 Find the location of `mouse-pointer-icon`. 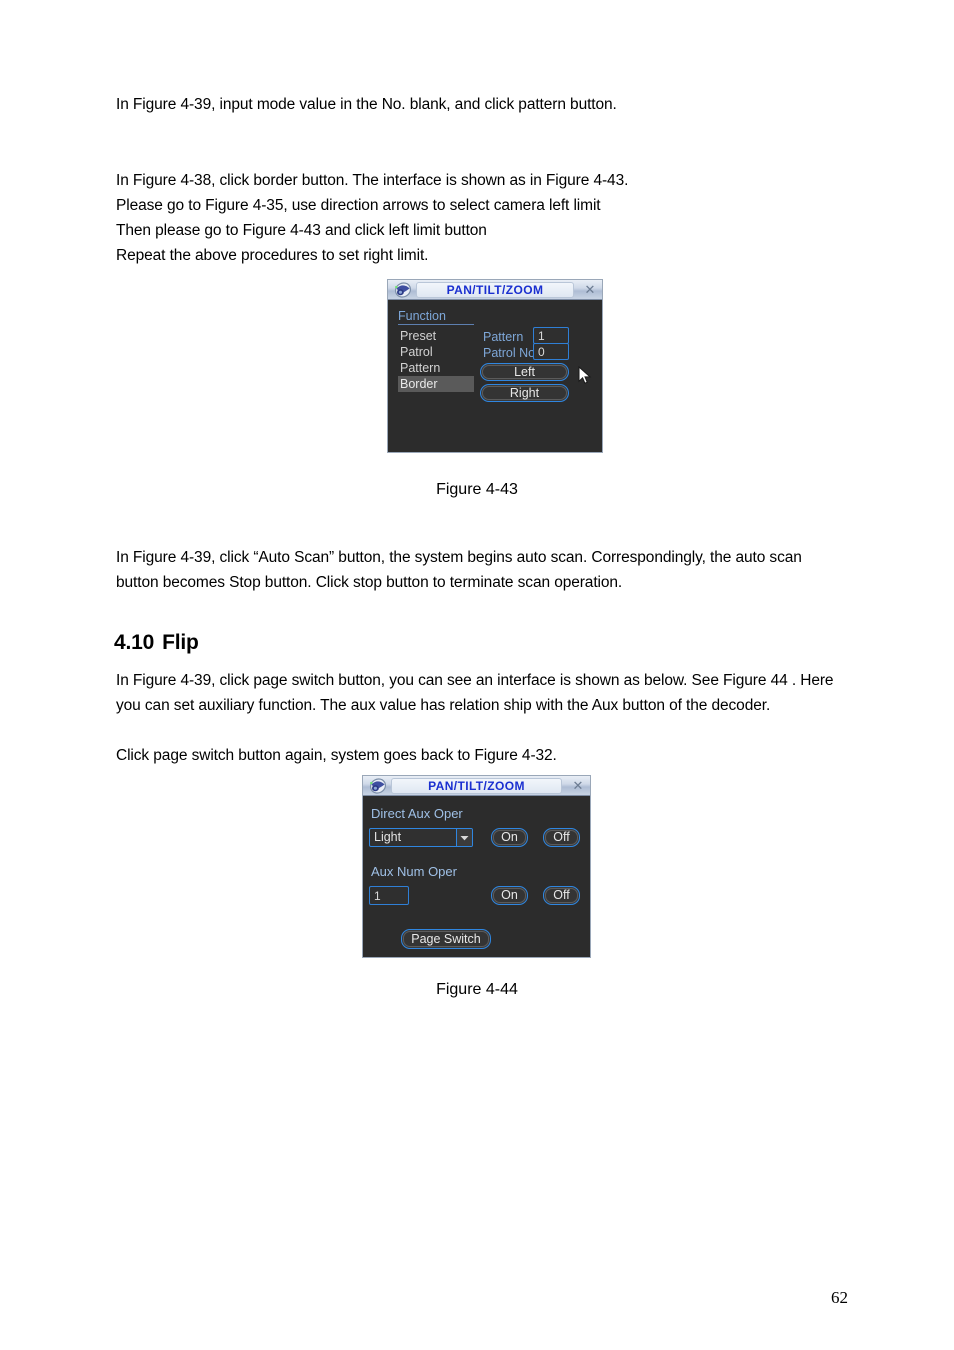

mouse-pointer-icon is located at coordinates (585, 375).